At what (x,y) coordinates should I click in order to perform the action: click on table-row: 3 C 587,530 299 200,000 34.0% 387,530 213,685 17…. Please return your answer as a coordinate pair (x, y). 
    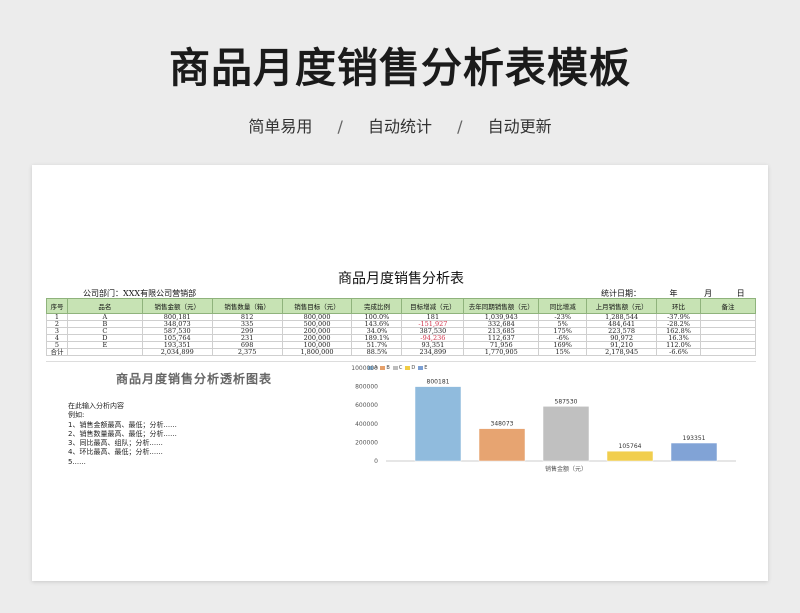
    Looking at the image, I should click on (401, 331).